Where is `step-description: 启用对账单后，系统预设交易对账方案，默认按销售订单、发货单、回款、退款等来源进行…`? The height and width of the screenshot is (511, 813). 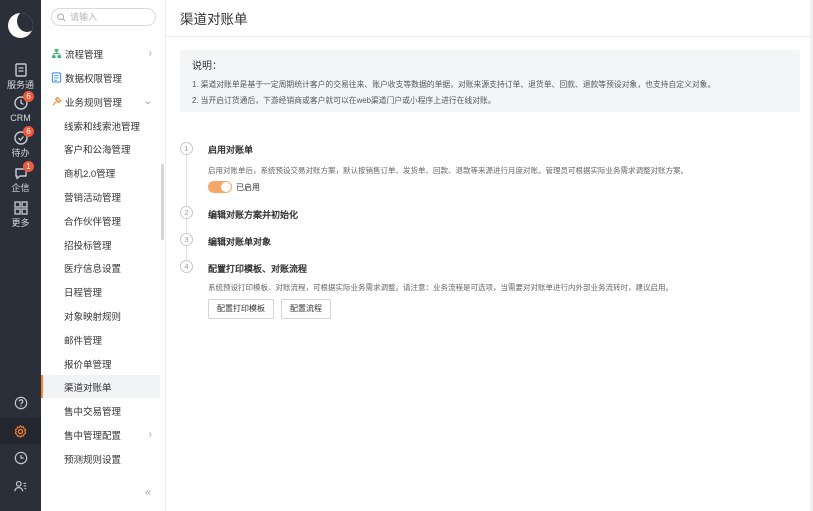 step-description: 启用对账单后，系统预设交易对账方案，默认按销售订单、发货单、回款、退款等来源进行… is located at coordinates (448, 170).